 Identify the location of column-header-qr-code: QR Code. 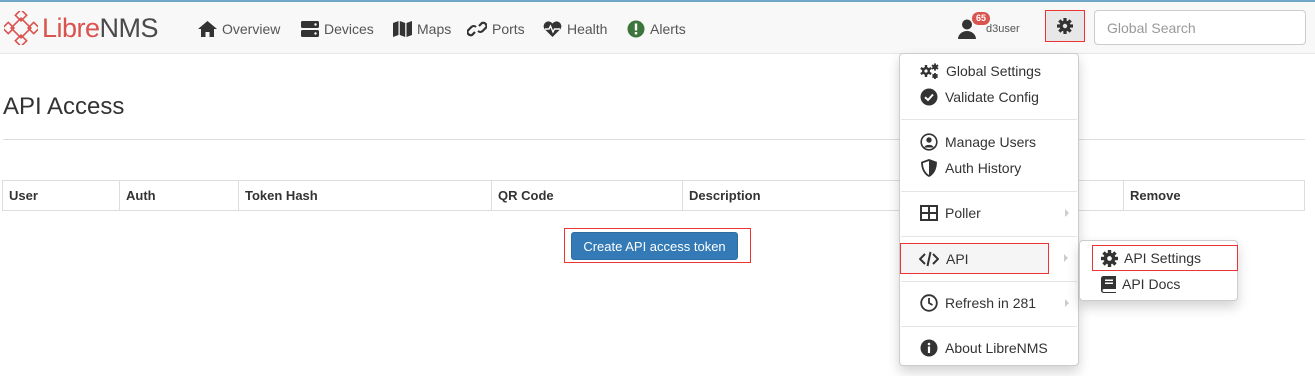
(586, 196).